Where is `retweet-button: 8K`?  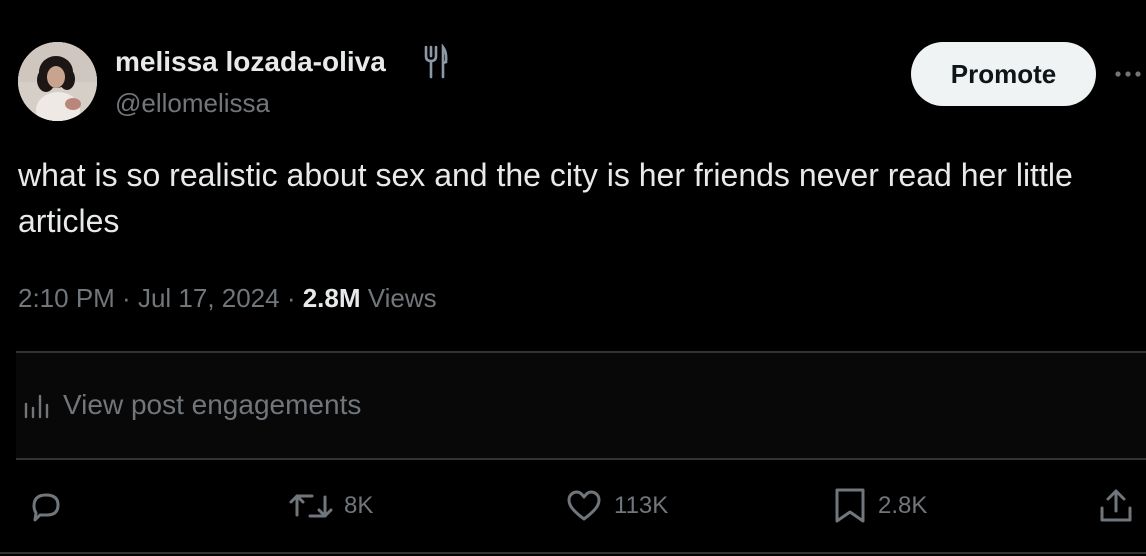 retweet-button: 8K is located at coordinates (330, 506).